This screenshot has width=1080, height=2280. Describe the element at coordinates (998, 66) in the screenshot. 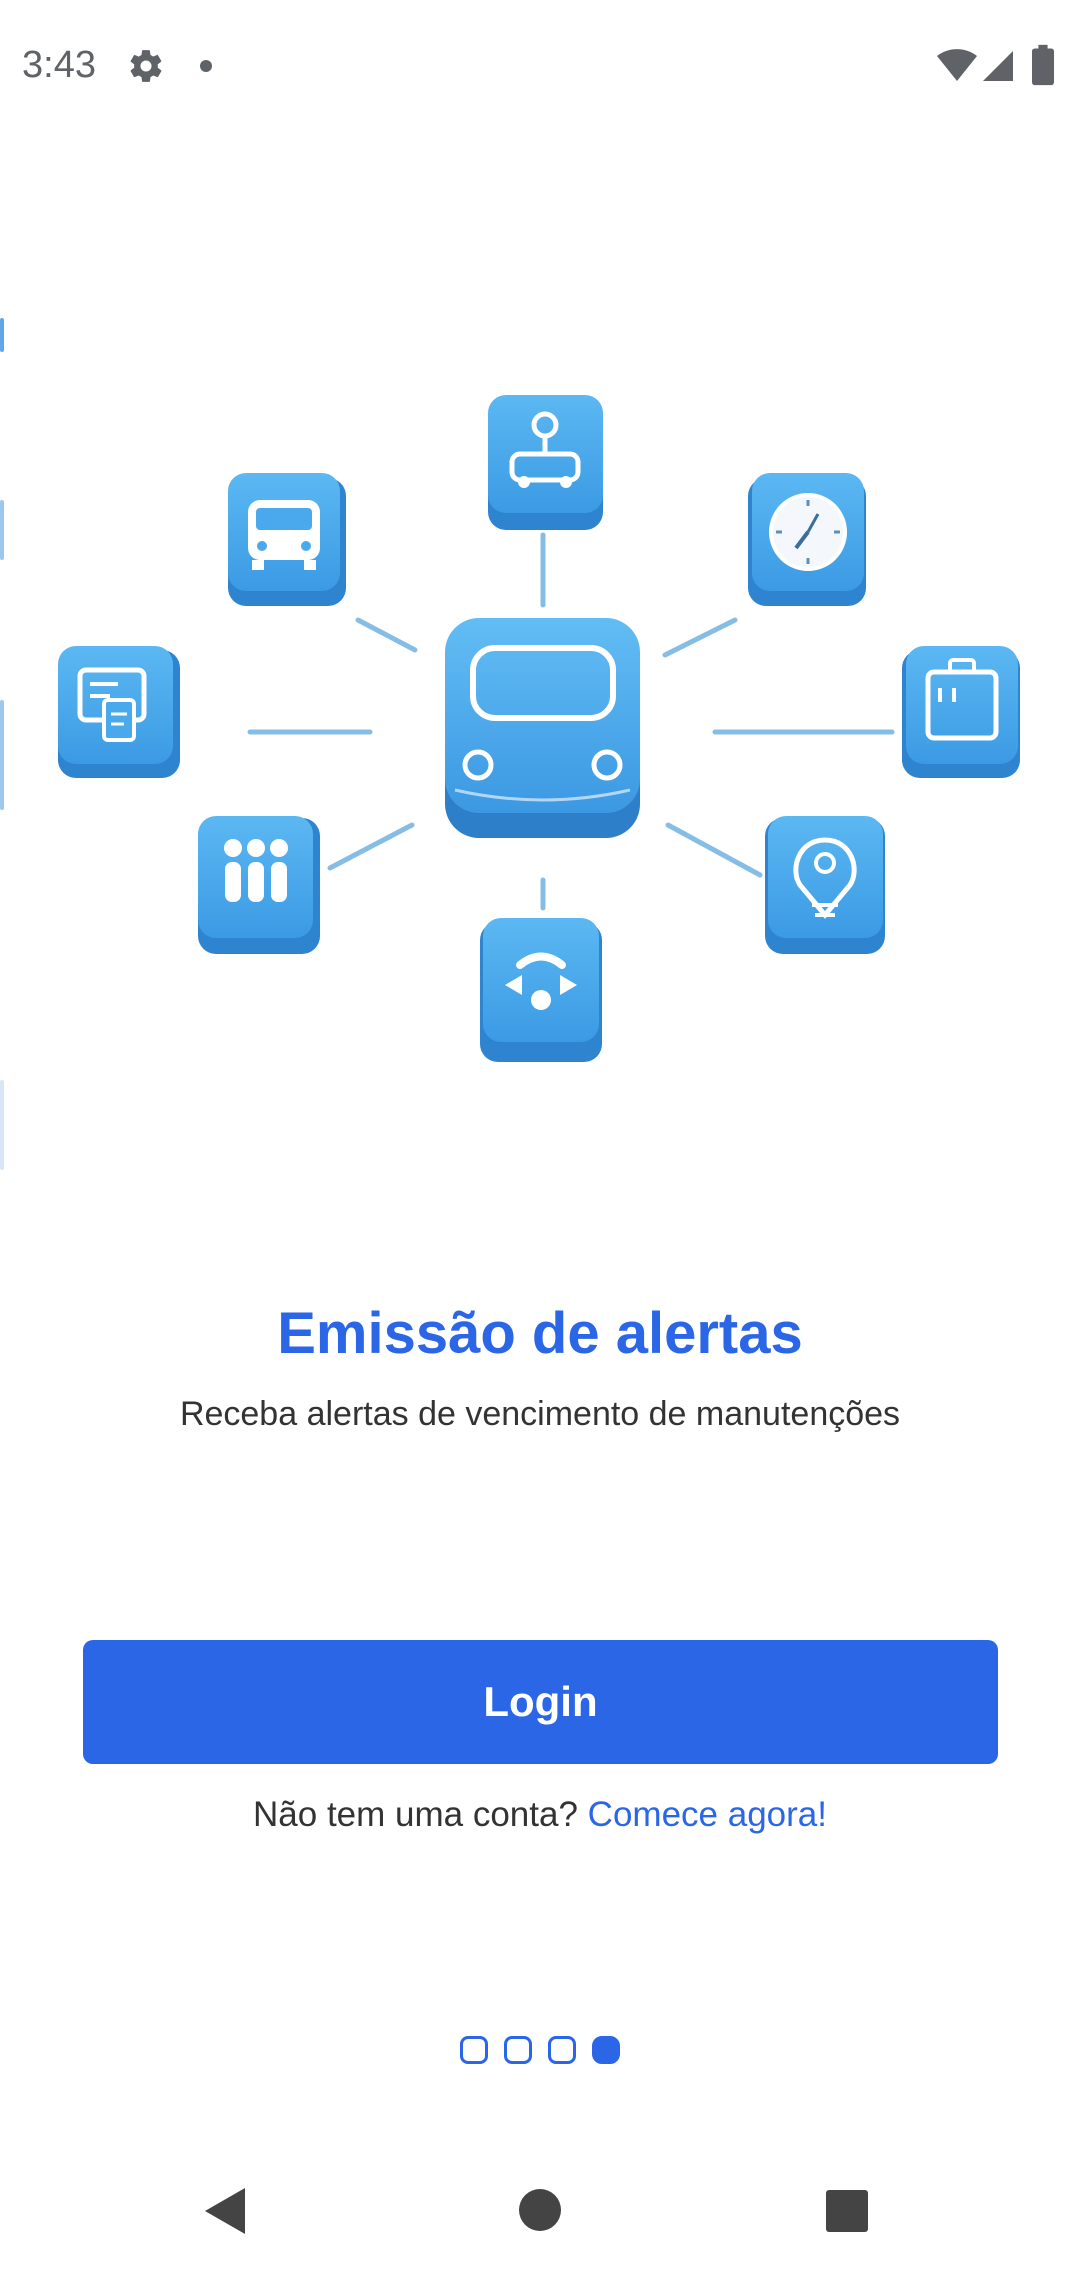

I see `signal-icon` at that location.